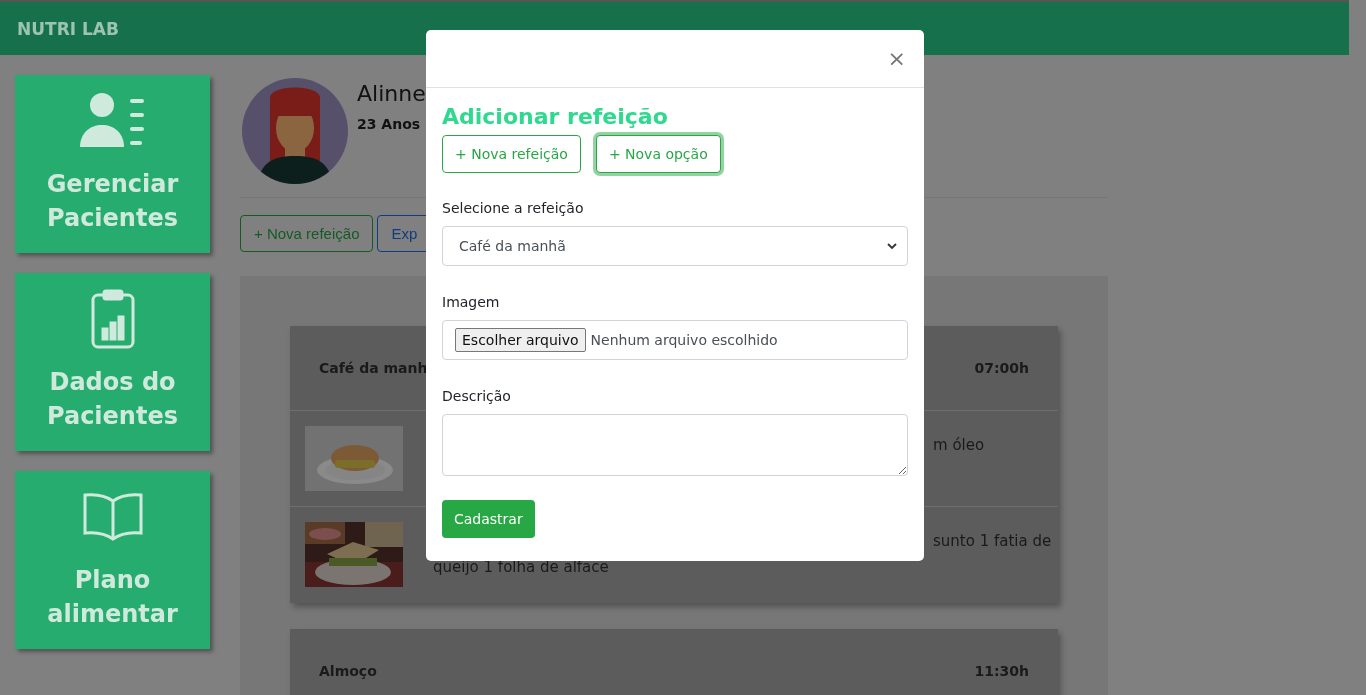 The width and height of the screenshot is (1366, 695). What do you see at coordinates (658, 154) in the screenshot?
I see `add-button: + Nova opção` at bounding box center [658, 154].